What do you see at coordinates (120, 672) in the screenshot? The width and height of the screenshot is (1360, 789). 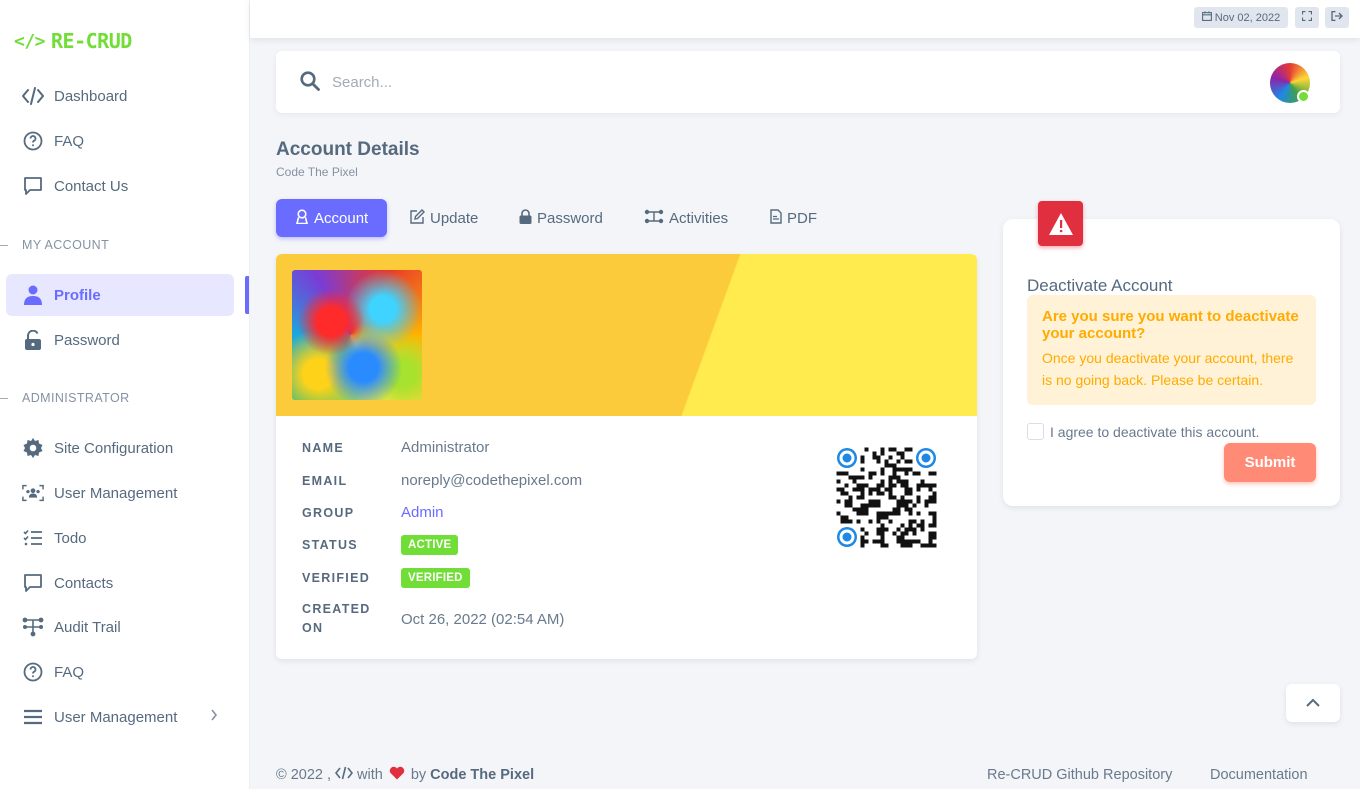 I see `sidebar-item-faq-admin: FAQ` at bounding box center [120, 672].